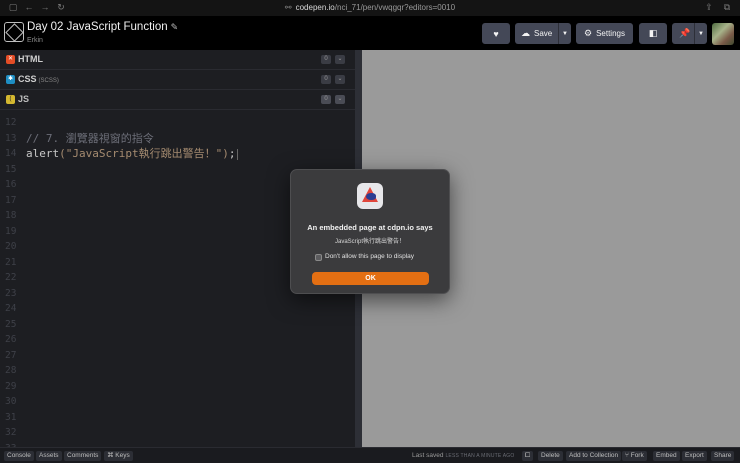 This screenshot has width=740, height=463. I want to click on link-icon: ⚯, so click(288, 7).